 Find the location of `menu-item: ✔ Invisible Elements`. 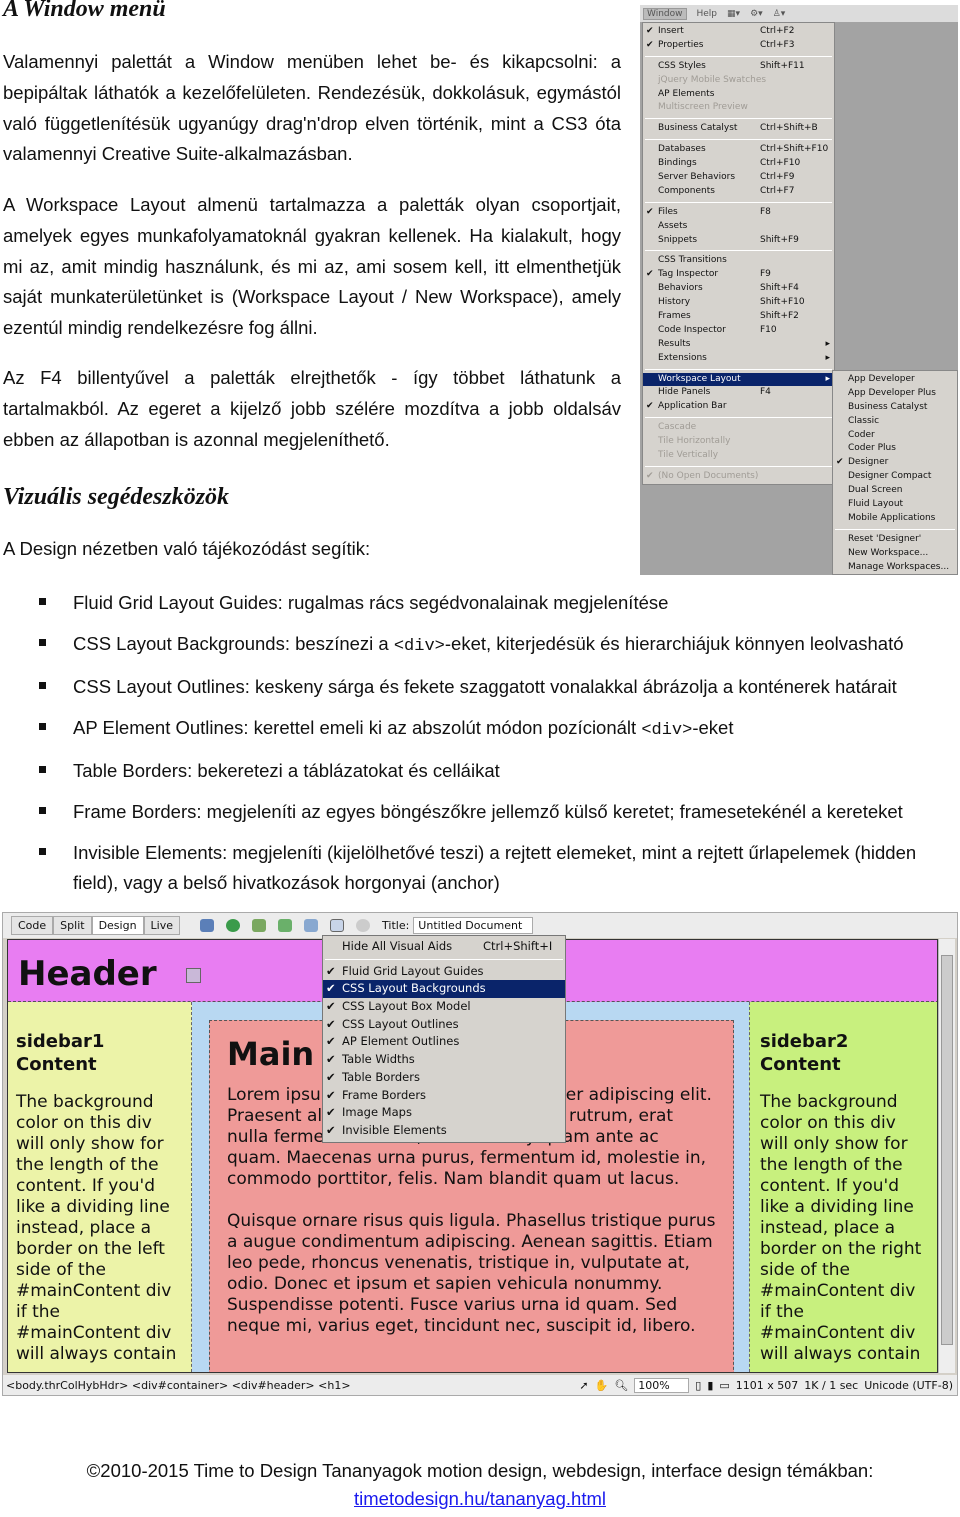

menu-item: ✔ Invisible Elements is located at coordinates (444, 1131).